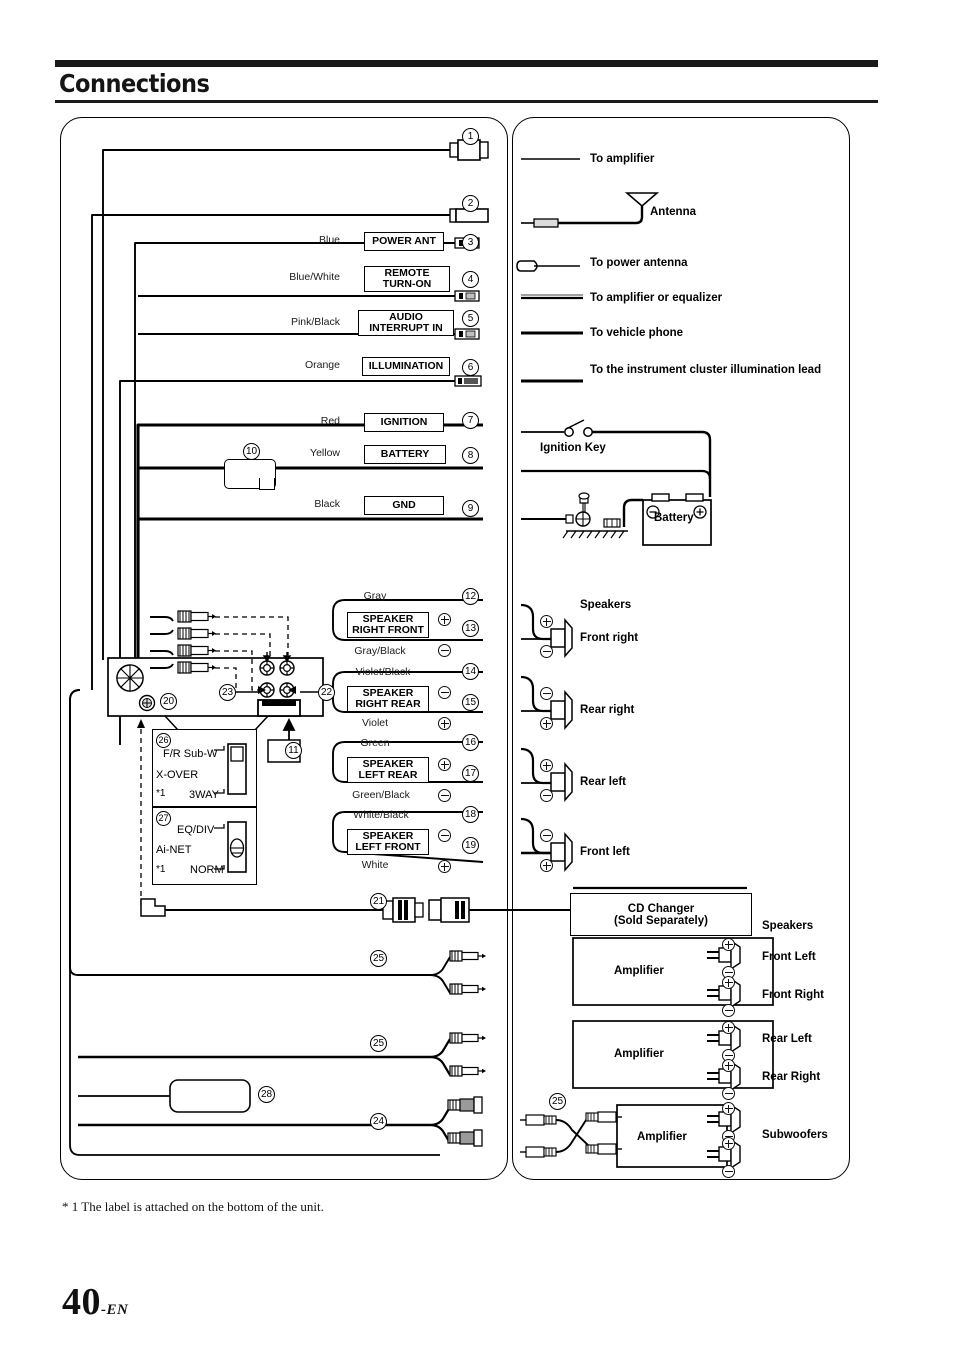 Image resolution: width=954 pixels, height=1346 pixels. I want to click on amp1-out-2: Front Right, so click(793, 995).